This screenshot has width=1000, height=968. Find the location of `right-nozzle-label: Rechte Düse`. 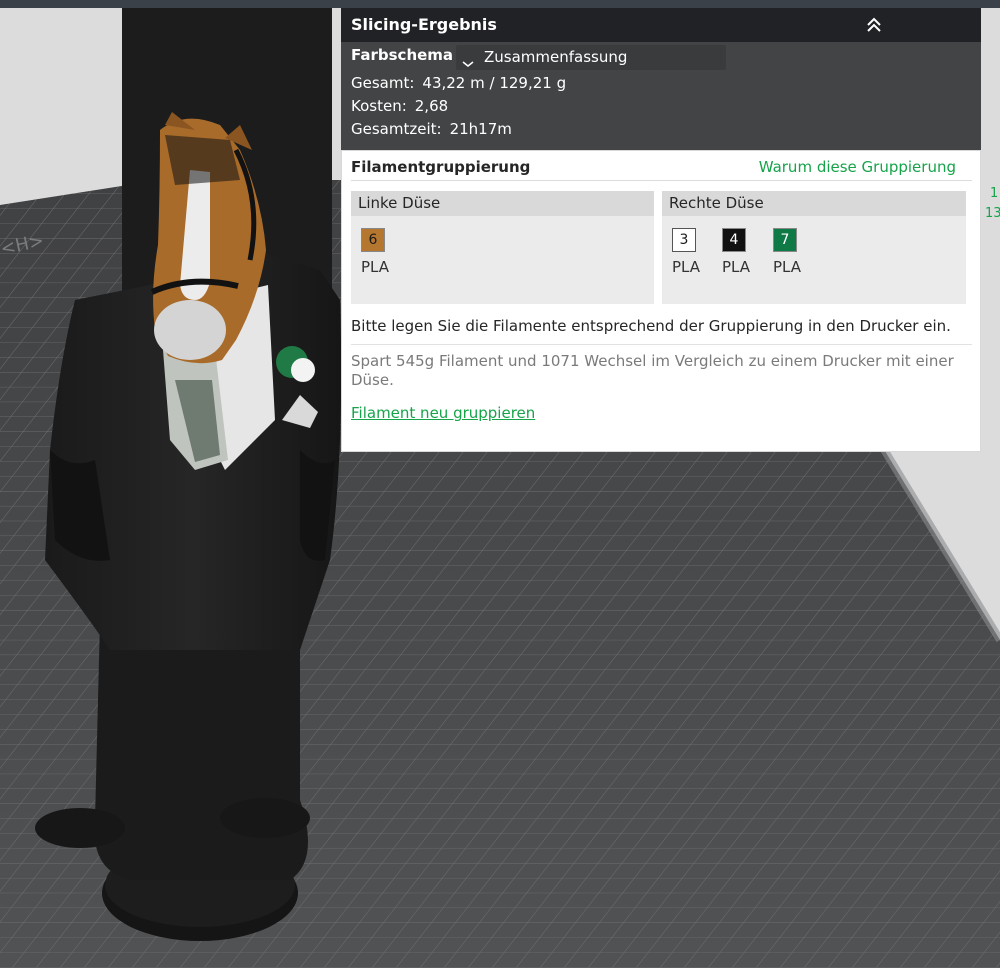

right-nozzle-label: Rechte Düse is located at coordinates (814, 203).